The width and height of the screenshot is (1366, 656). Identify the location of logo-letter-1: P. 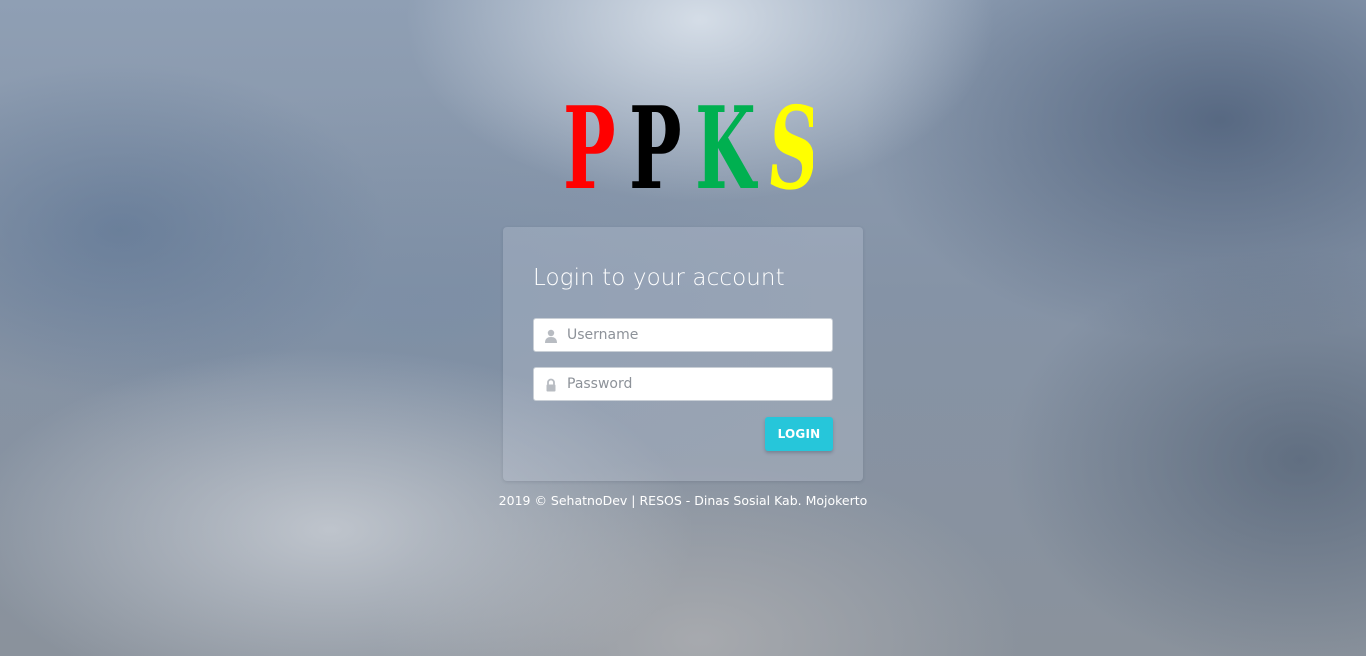
(589, 137).